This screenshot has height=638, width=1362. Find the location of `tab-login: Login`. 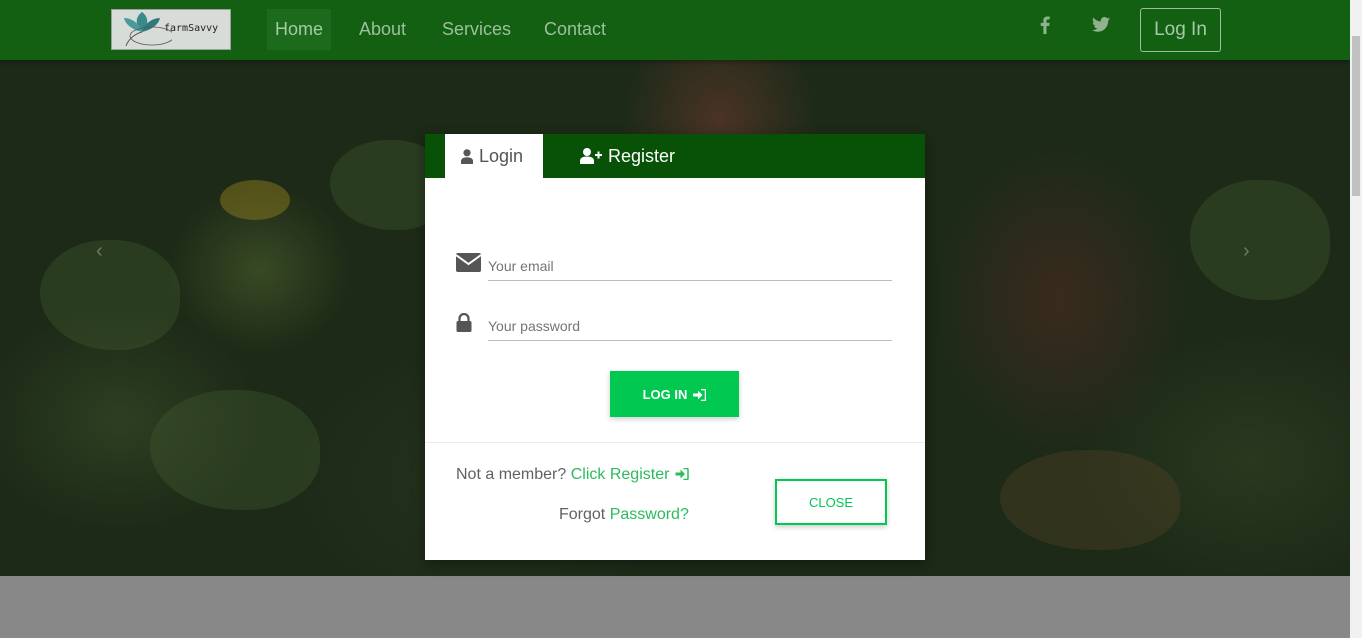

tab-login: Login is located at coordinates (494, 156).